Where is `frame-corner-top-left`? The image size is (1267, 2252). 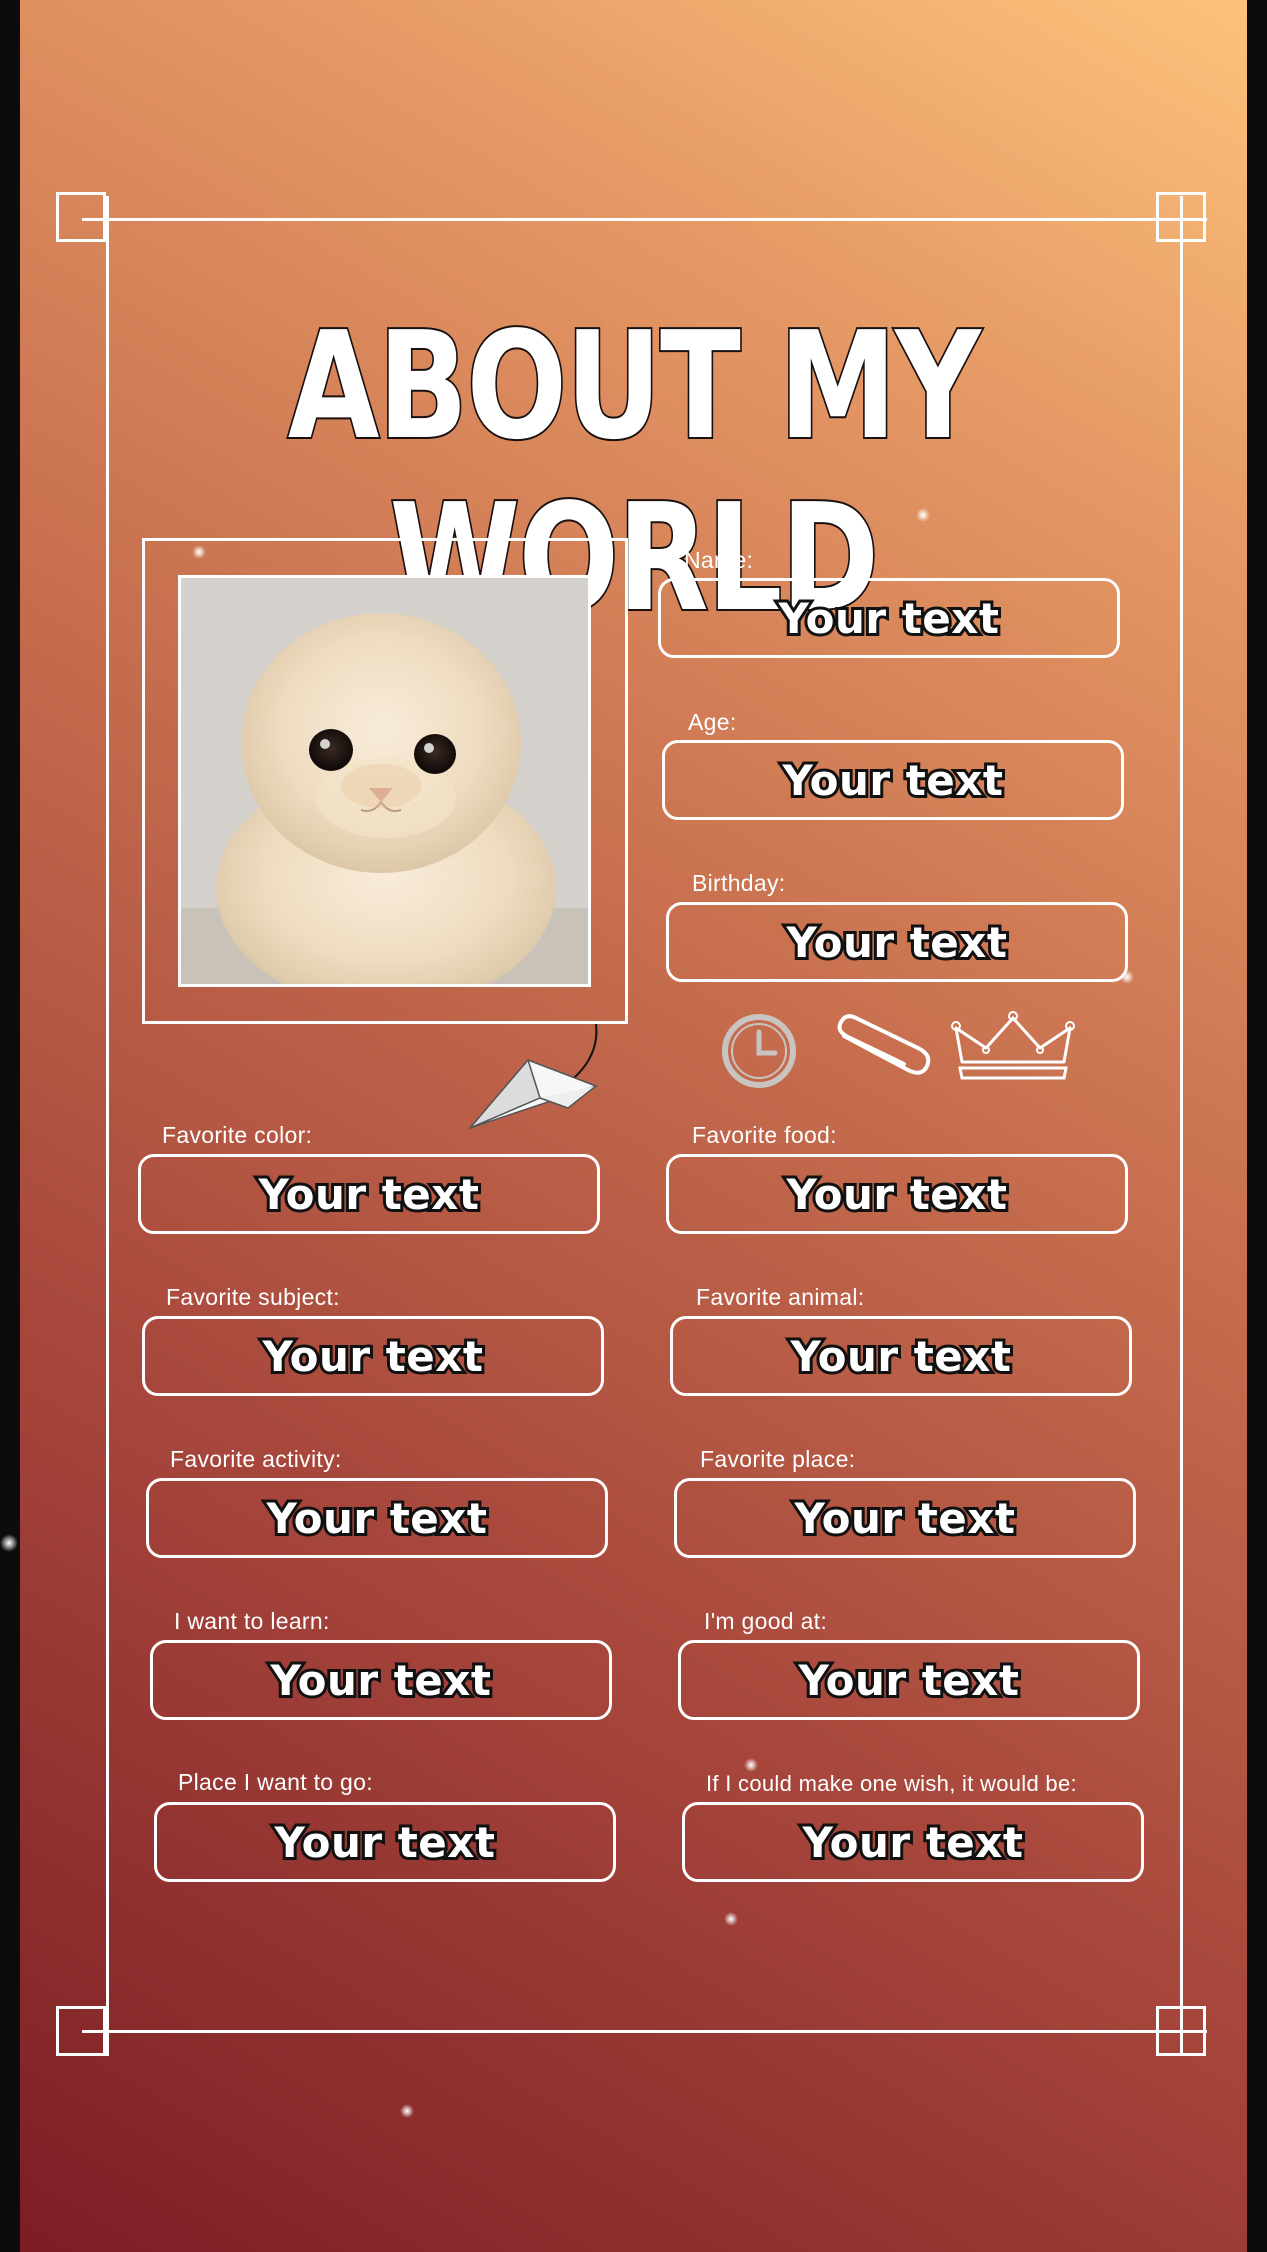
frame-corner-top-left is located at coordinates (81, 217).